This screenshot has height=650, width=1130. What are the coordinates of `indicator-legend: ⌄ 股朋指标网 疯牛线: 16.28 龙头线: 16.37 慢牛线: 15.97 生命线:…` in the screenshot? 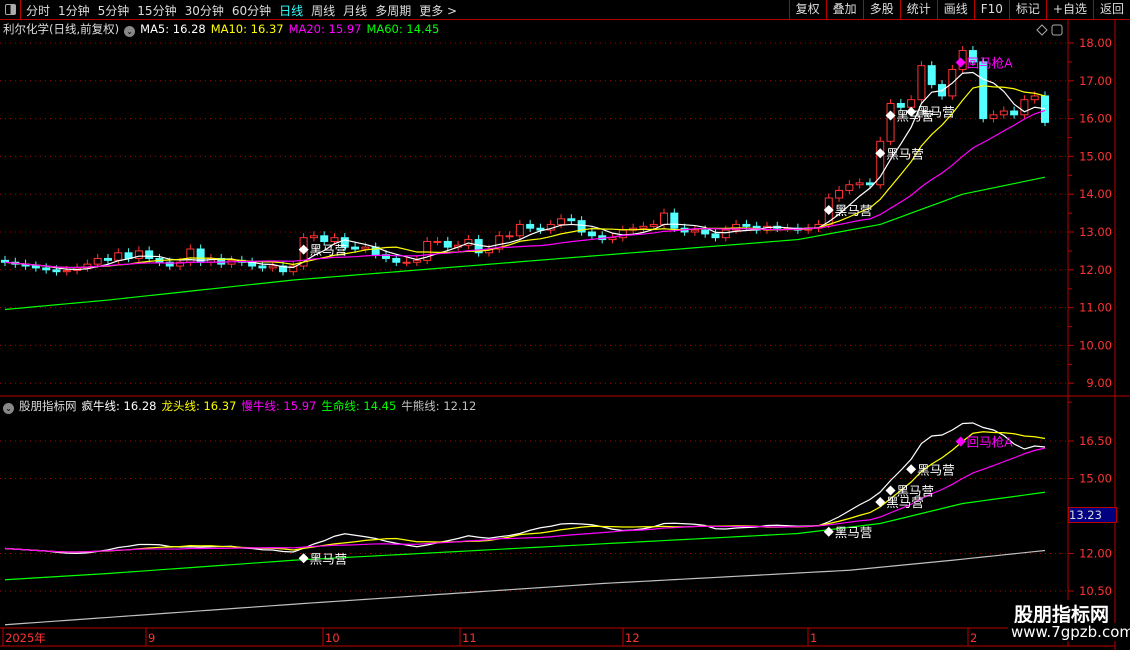 It's located at (244, 406).